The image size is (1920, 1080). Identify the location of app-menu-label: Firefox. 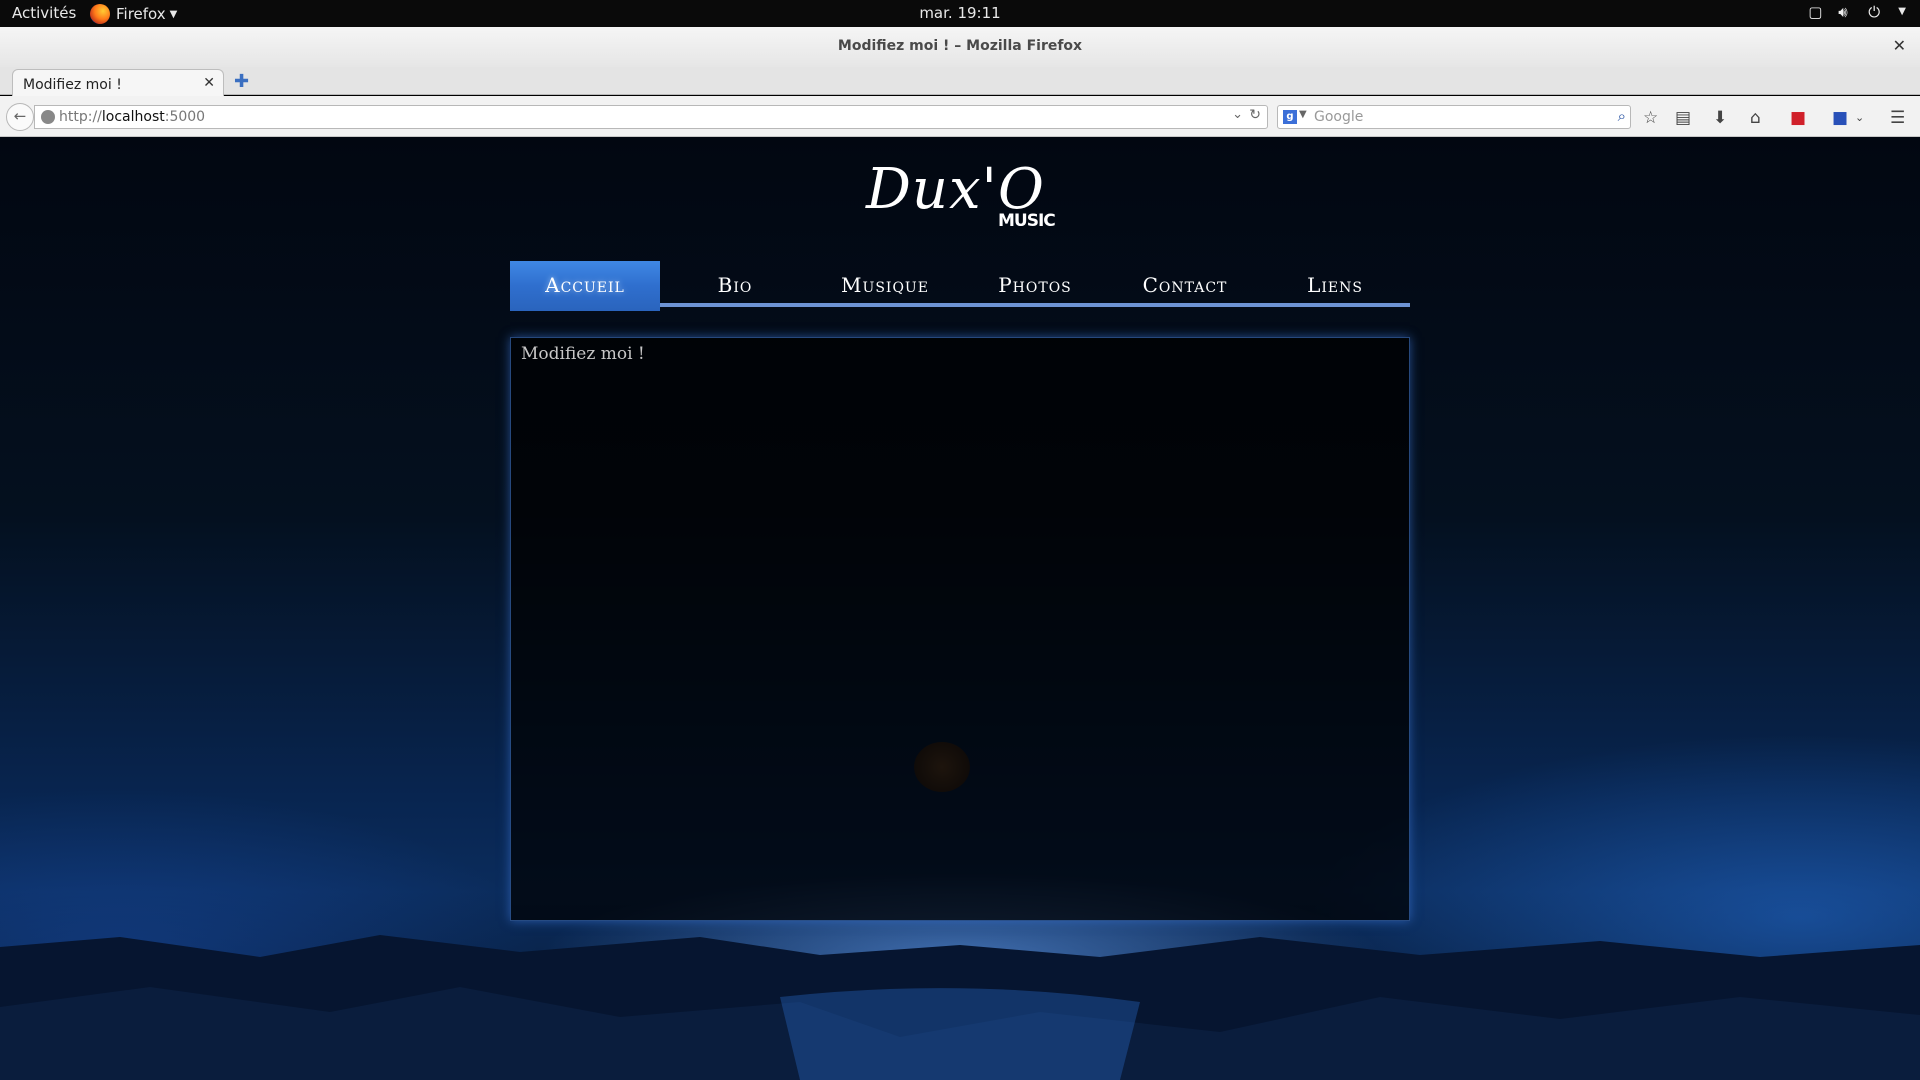
(141, 14).